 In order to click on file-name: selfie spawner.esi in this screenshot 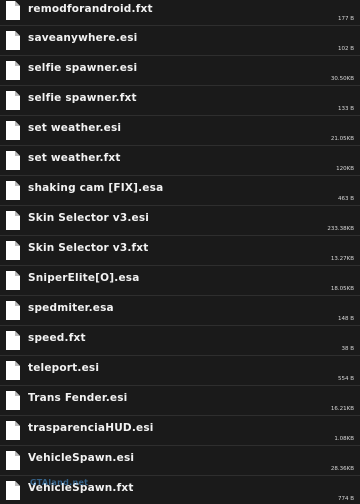, I will do `click(83, 68)`.